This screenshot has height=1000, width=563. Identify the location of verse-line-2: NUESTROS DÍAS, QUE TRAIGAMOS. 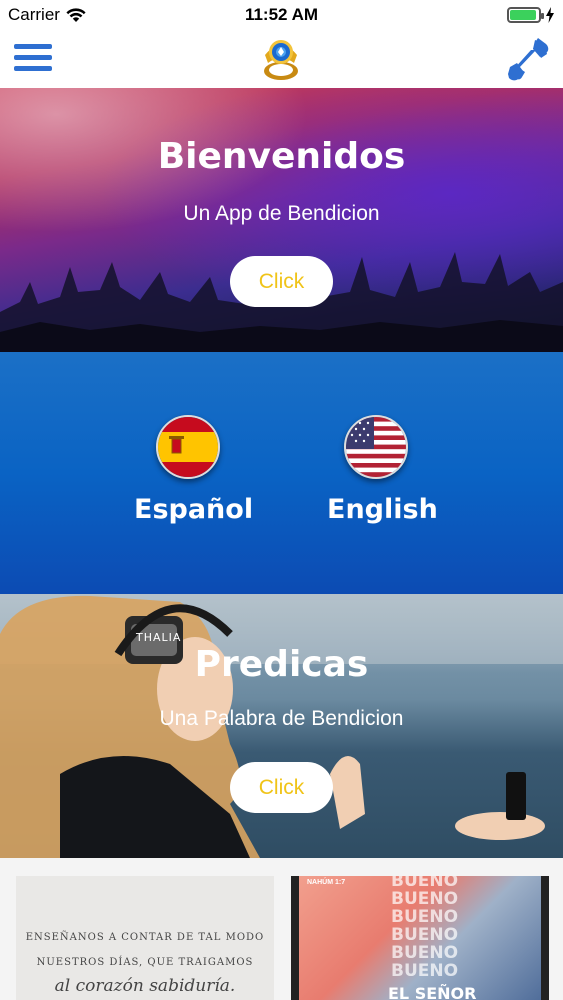
(145, 962).